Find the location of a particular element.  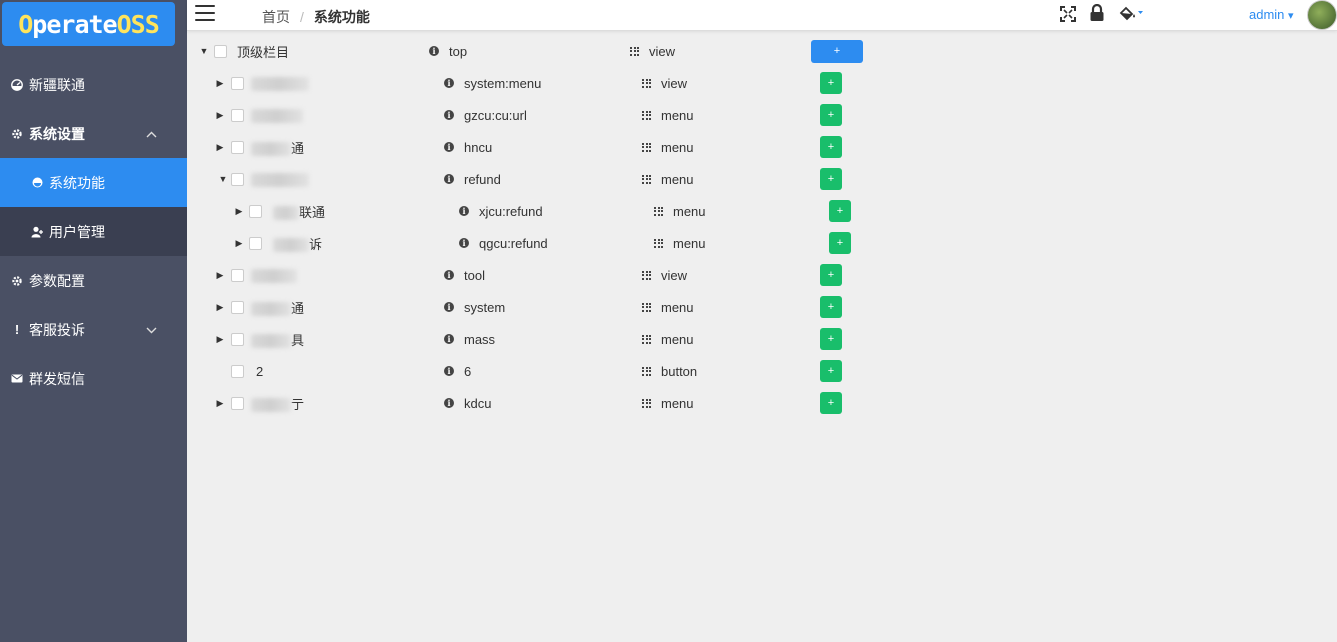

logo-letter: O is located at coordinates (25, 24).